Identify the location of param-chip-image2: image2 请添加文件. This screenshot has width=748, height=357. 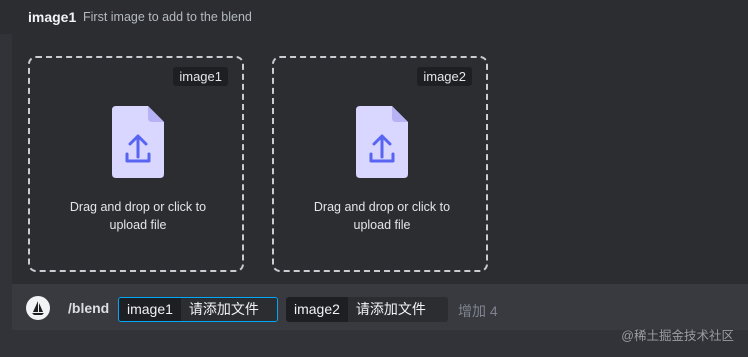
(367, 309).